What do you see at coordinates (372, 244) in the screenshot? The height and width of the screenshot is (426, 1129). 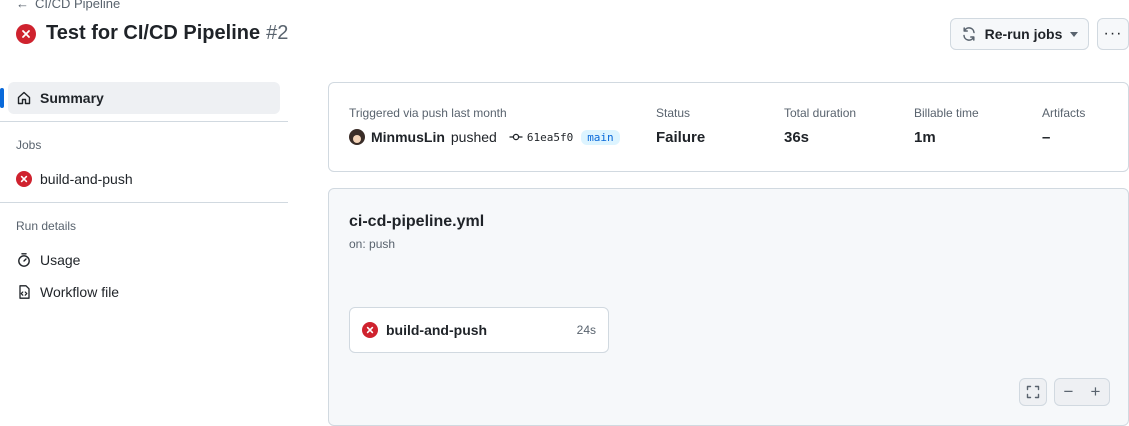 I see `workflow-trigger: on: push` at bounding box center [372, 244].